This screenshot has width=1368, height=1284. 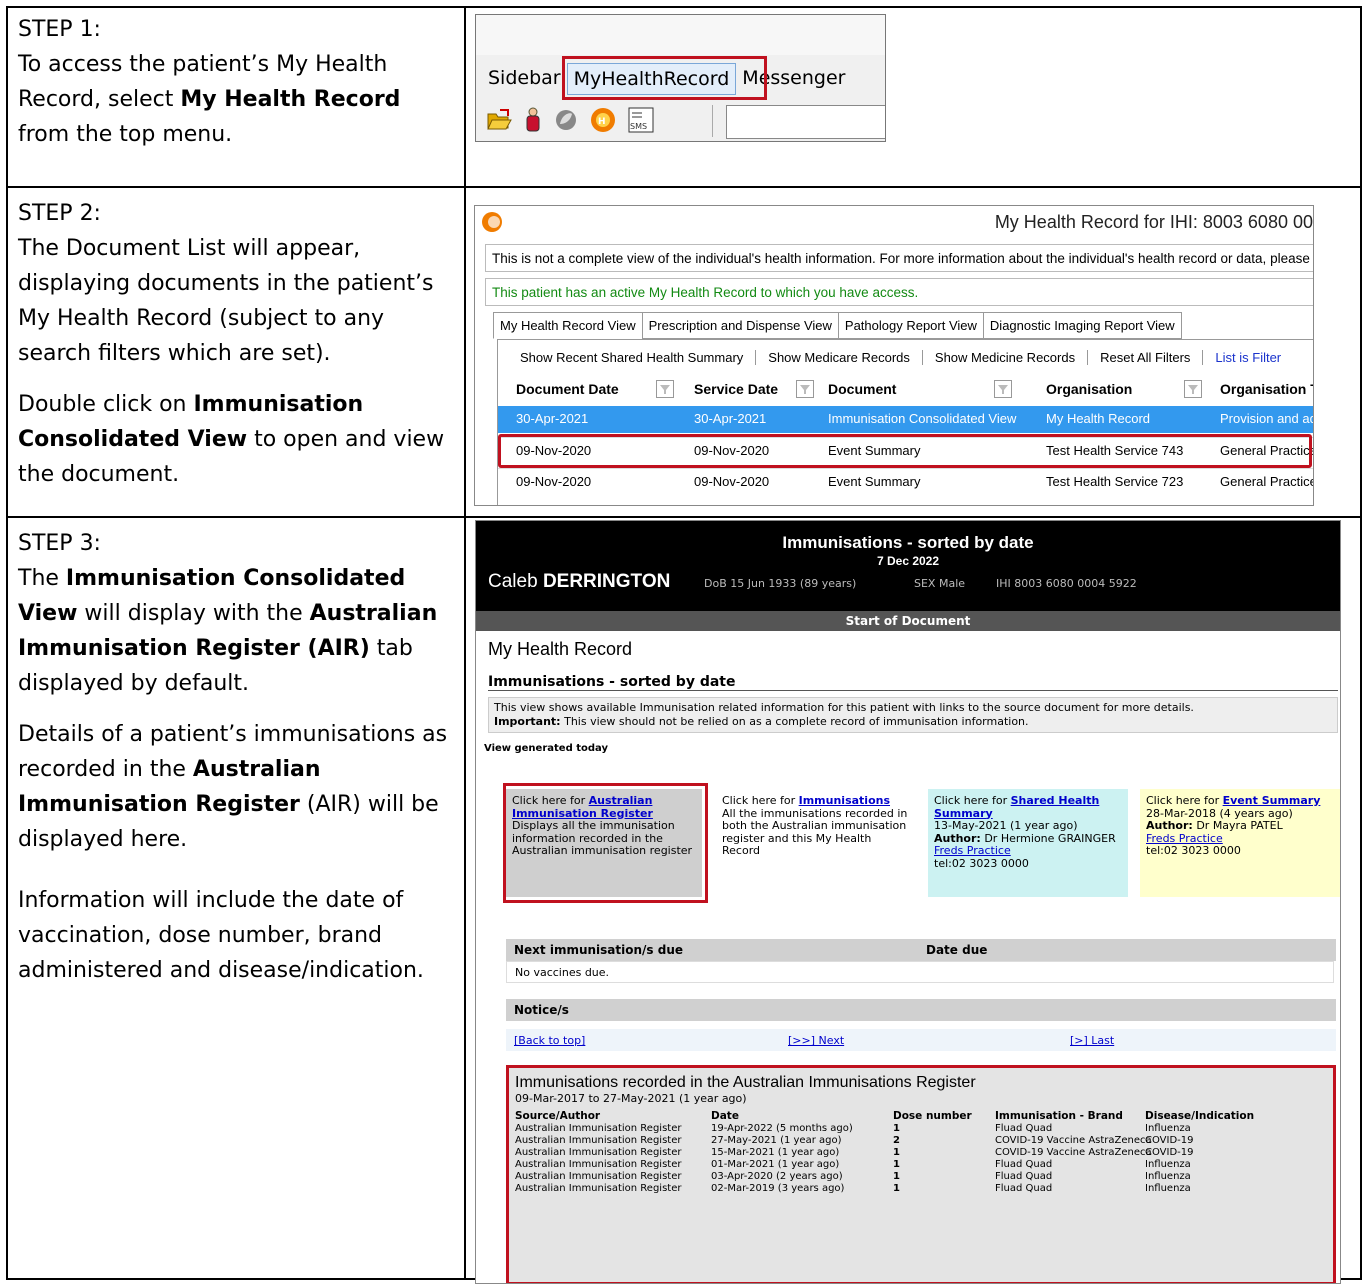 I want to click on toolbar: H SMS, so click(x=570, y=120).